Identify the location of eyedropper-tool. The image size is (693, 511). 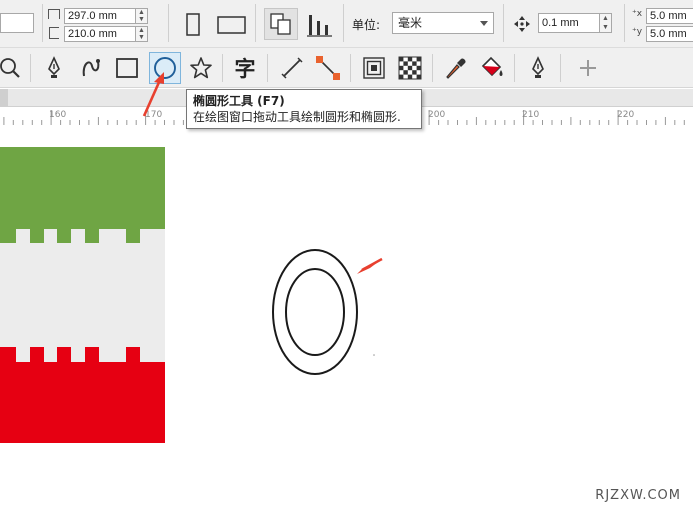
(456, 68).